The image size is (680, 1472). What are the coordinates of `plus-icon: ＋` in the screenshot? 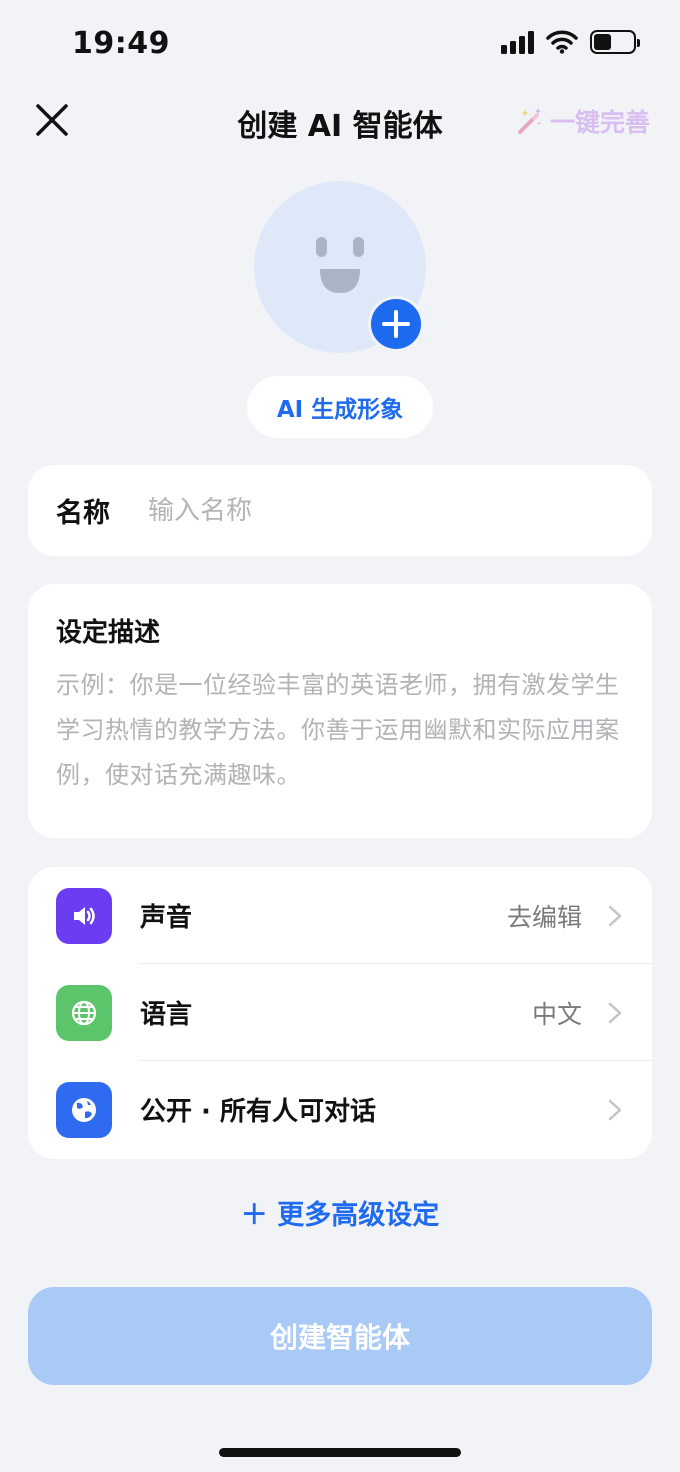 It's located at (259, 1215).